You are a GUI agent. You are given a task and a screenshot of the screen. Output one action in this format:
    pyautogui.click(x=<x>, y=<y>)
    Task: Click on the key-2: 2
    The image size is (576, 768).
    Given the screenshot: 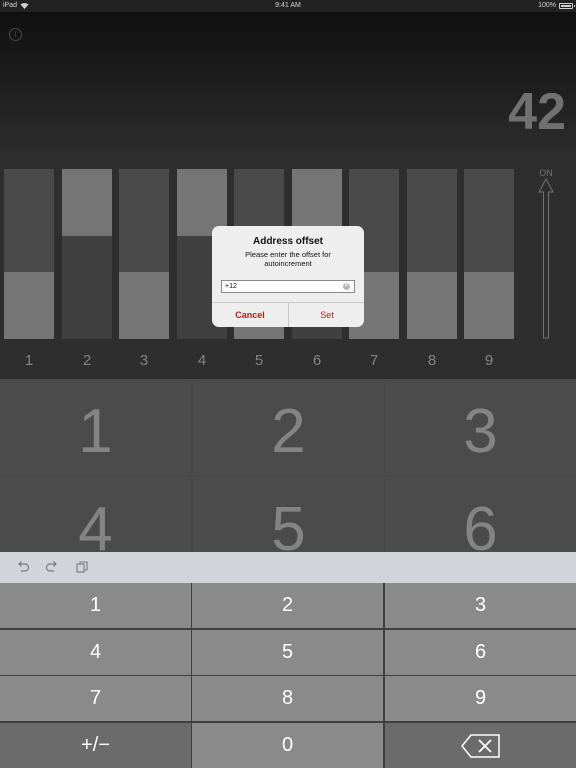 What is the action you would take?
    pyautogui.click(x=287, y=605)
    